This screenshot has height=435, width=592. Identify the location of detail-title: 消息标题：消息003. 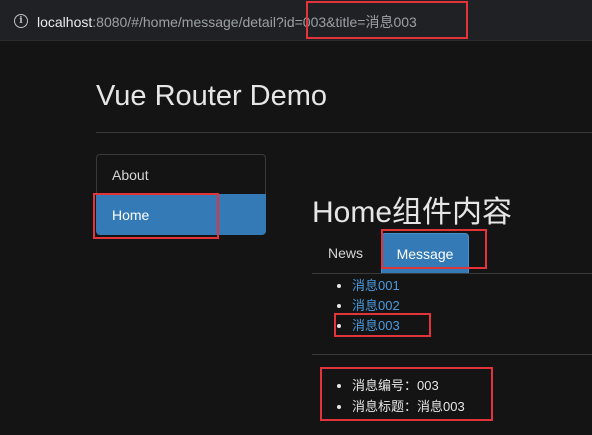
(408, 406).